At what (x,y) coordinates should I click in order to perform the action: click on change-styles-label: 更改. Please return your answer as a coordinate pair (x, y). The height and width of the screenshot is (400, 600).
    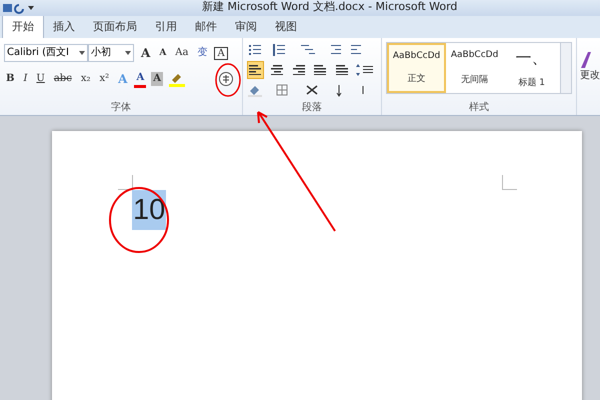
    Looking at the image, I should click on (590, 75).